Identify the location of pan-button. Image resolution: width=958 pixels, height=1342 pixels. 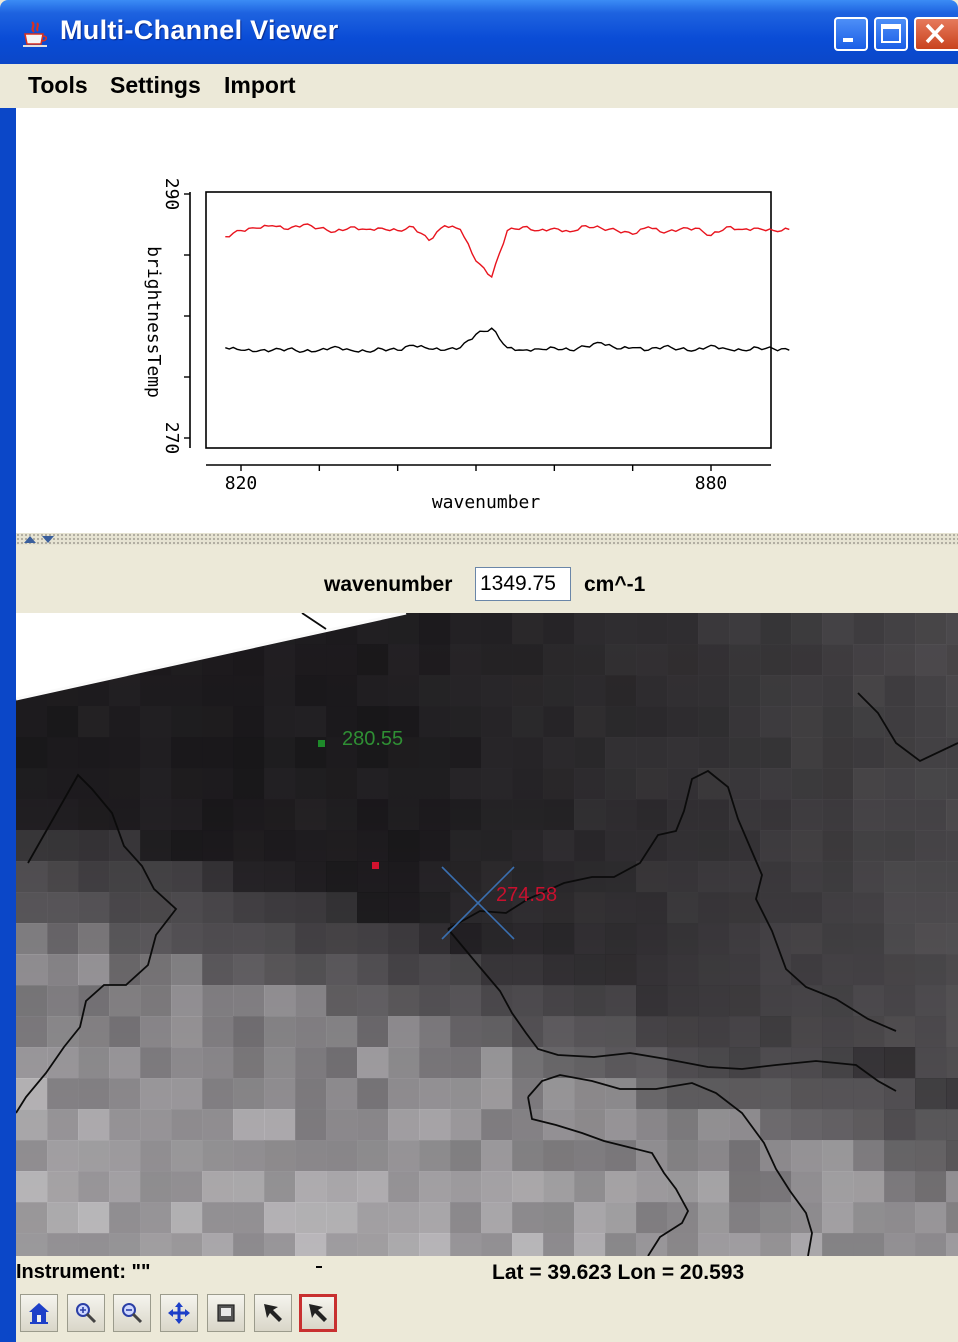
(179, 1313).